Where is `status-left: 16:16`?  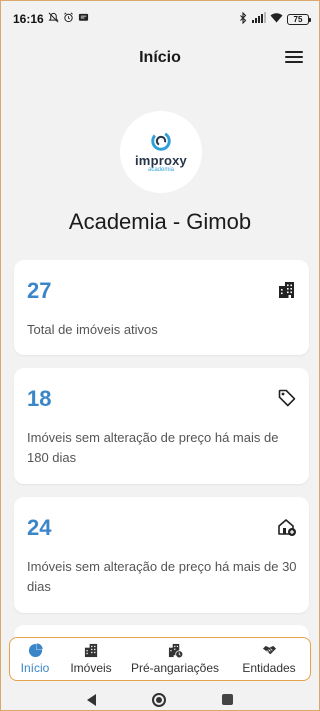 status-left: 16:16 is located at coordinates (51, 19).